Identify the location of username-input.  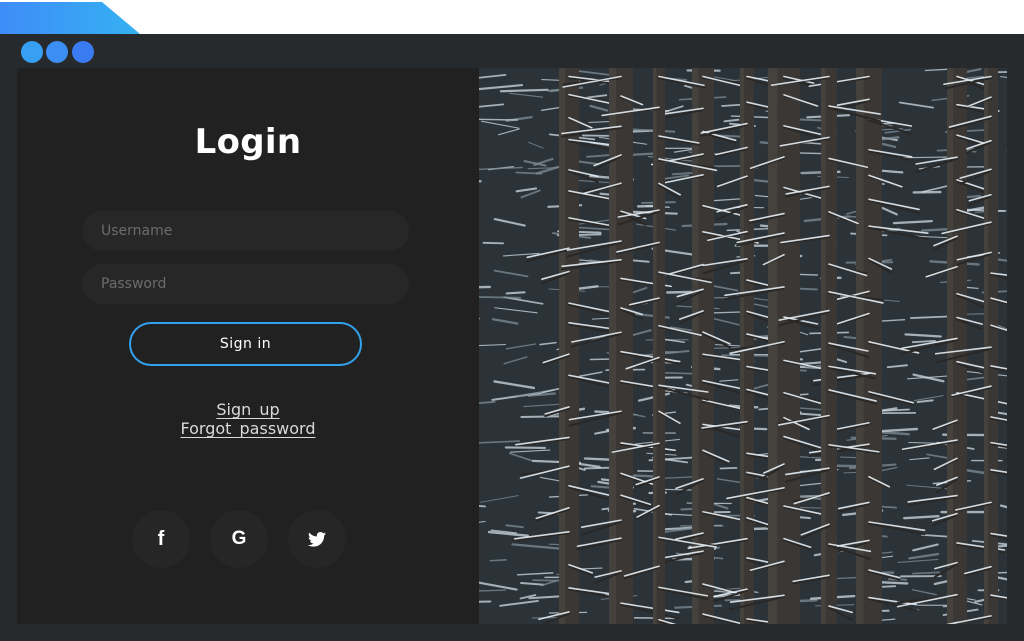
(245, 231).